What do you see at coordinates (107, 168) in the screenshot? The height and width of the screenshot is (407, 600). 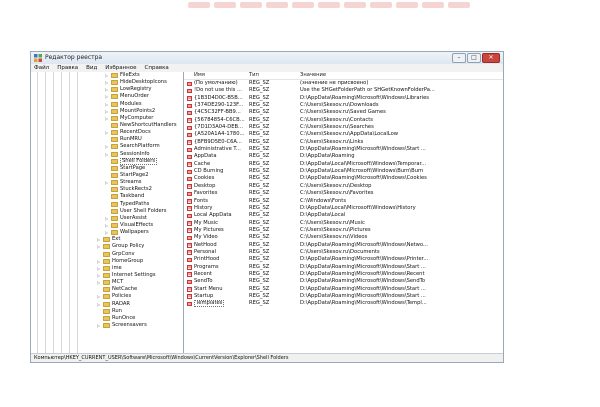 I see `tree-item: StartPage` at bounding box center [107, 168].